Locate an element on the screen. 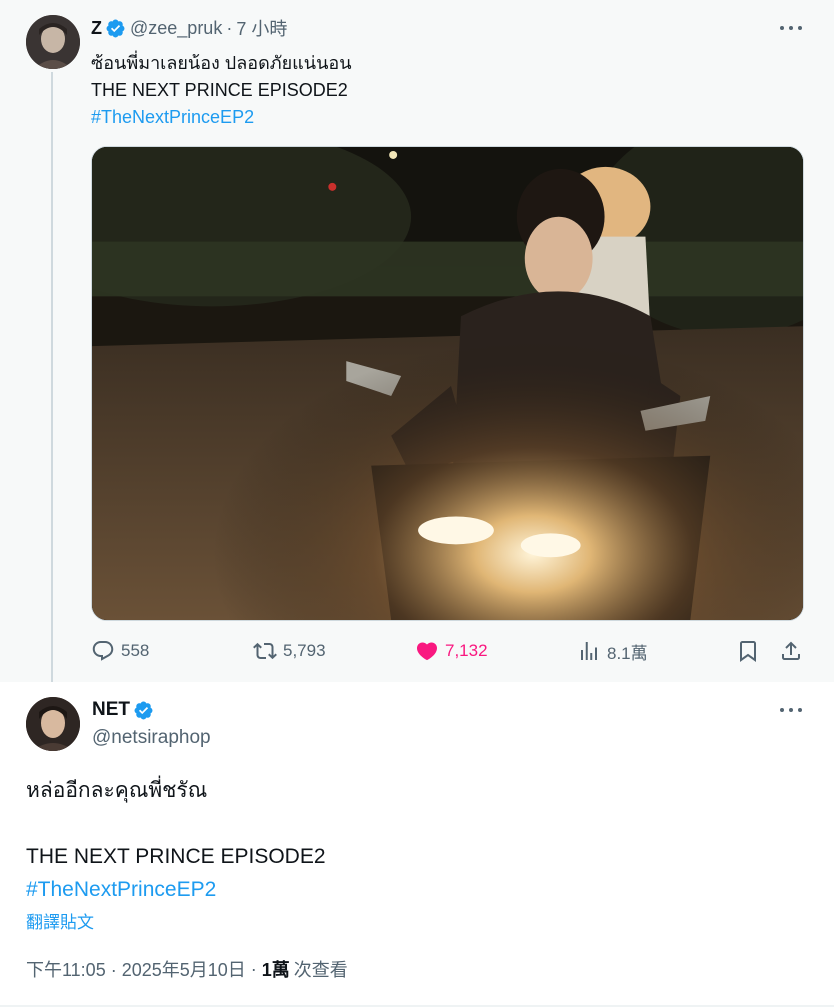 The width and height of the screenshot is (834, 1007). views-count: 1萬 is located at coordinates (275, 970).